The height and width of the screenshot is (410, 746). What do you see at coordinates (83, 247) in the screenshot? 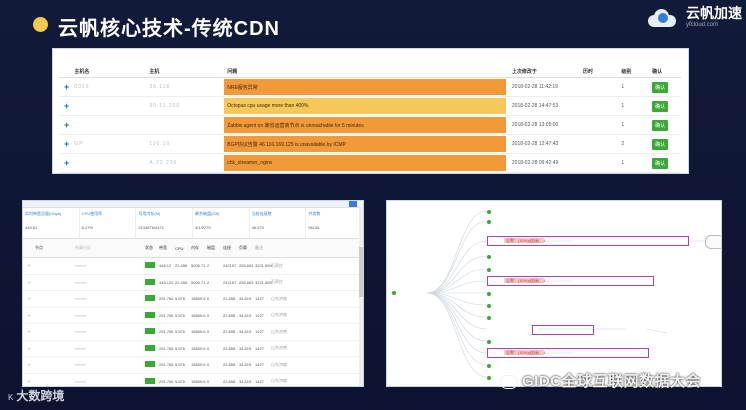
I see `col-zone: 所属分区` at bounding box center [83, 247].